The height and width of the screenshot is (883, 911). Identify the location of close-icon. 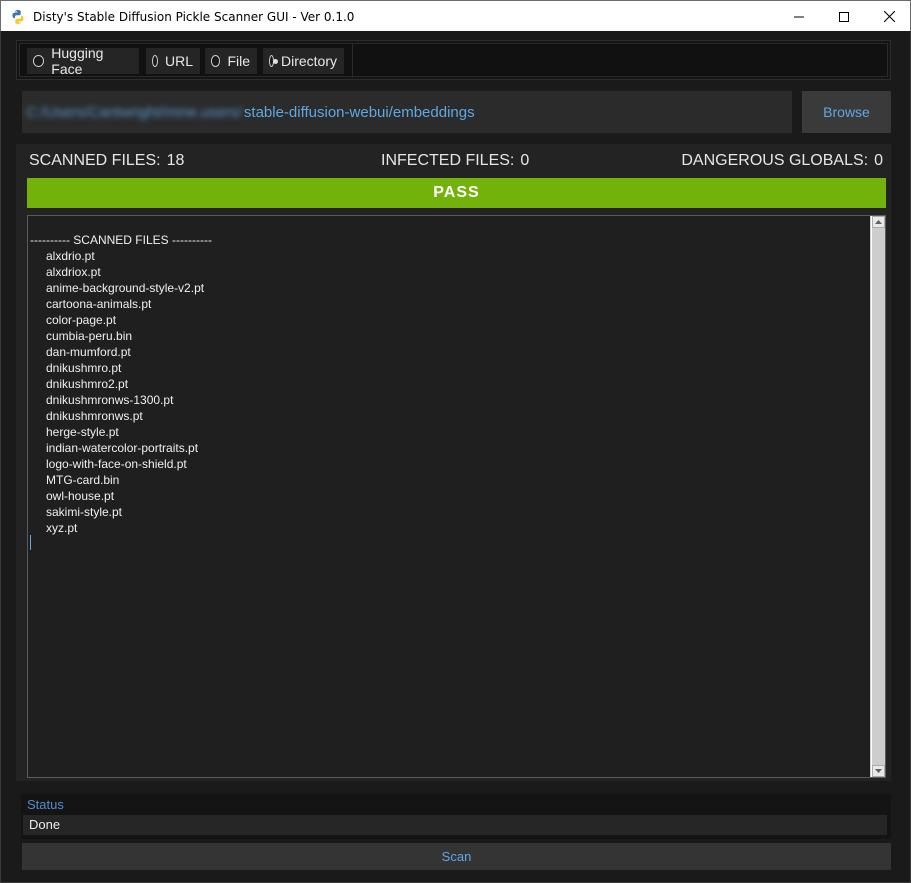
(889, 16).